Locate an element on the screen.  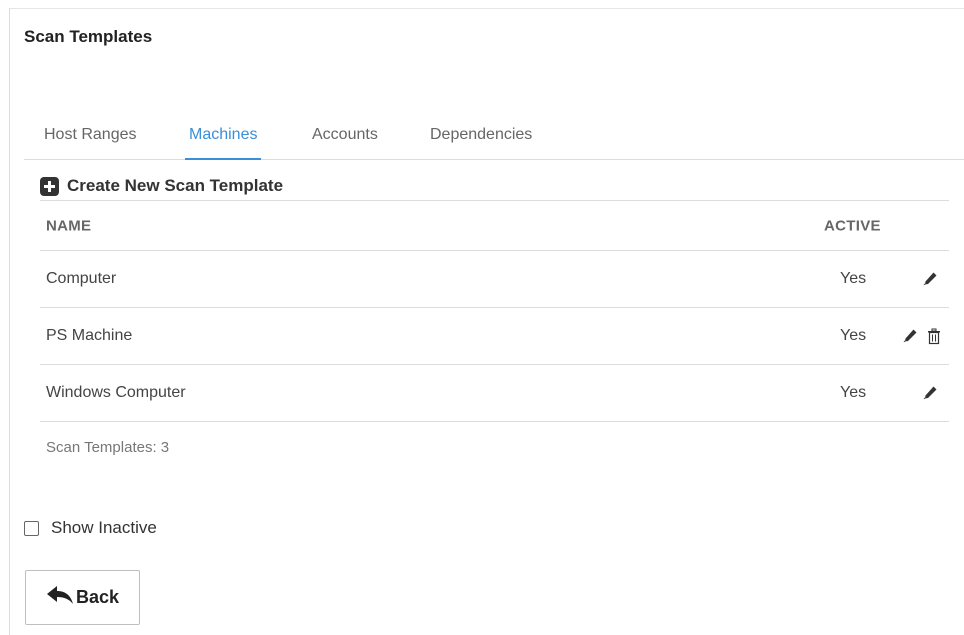
show-inactive-label: Show Inactive is located at coordinates (104, 528).